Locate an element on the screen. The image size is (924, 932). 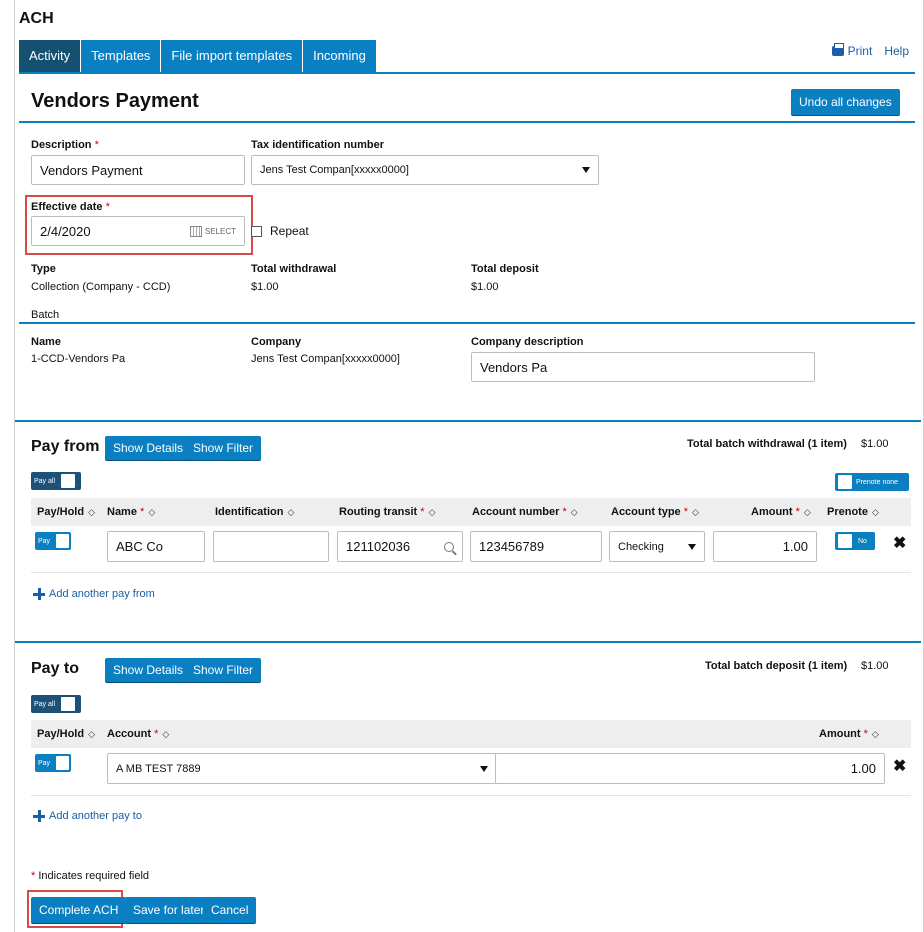
pay-from-row-pay-toggle: Pay is located at coordinates (53, 541).